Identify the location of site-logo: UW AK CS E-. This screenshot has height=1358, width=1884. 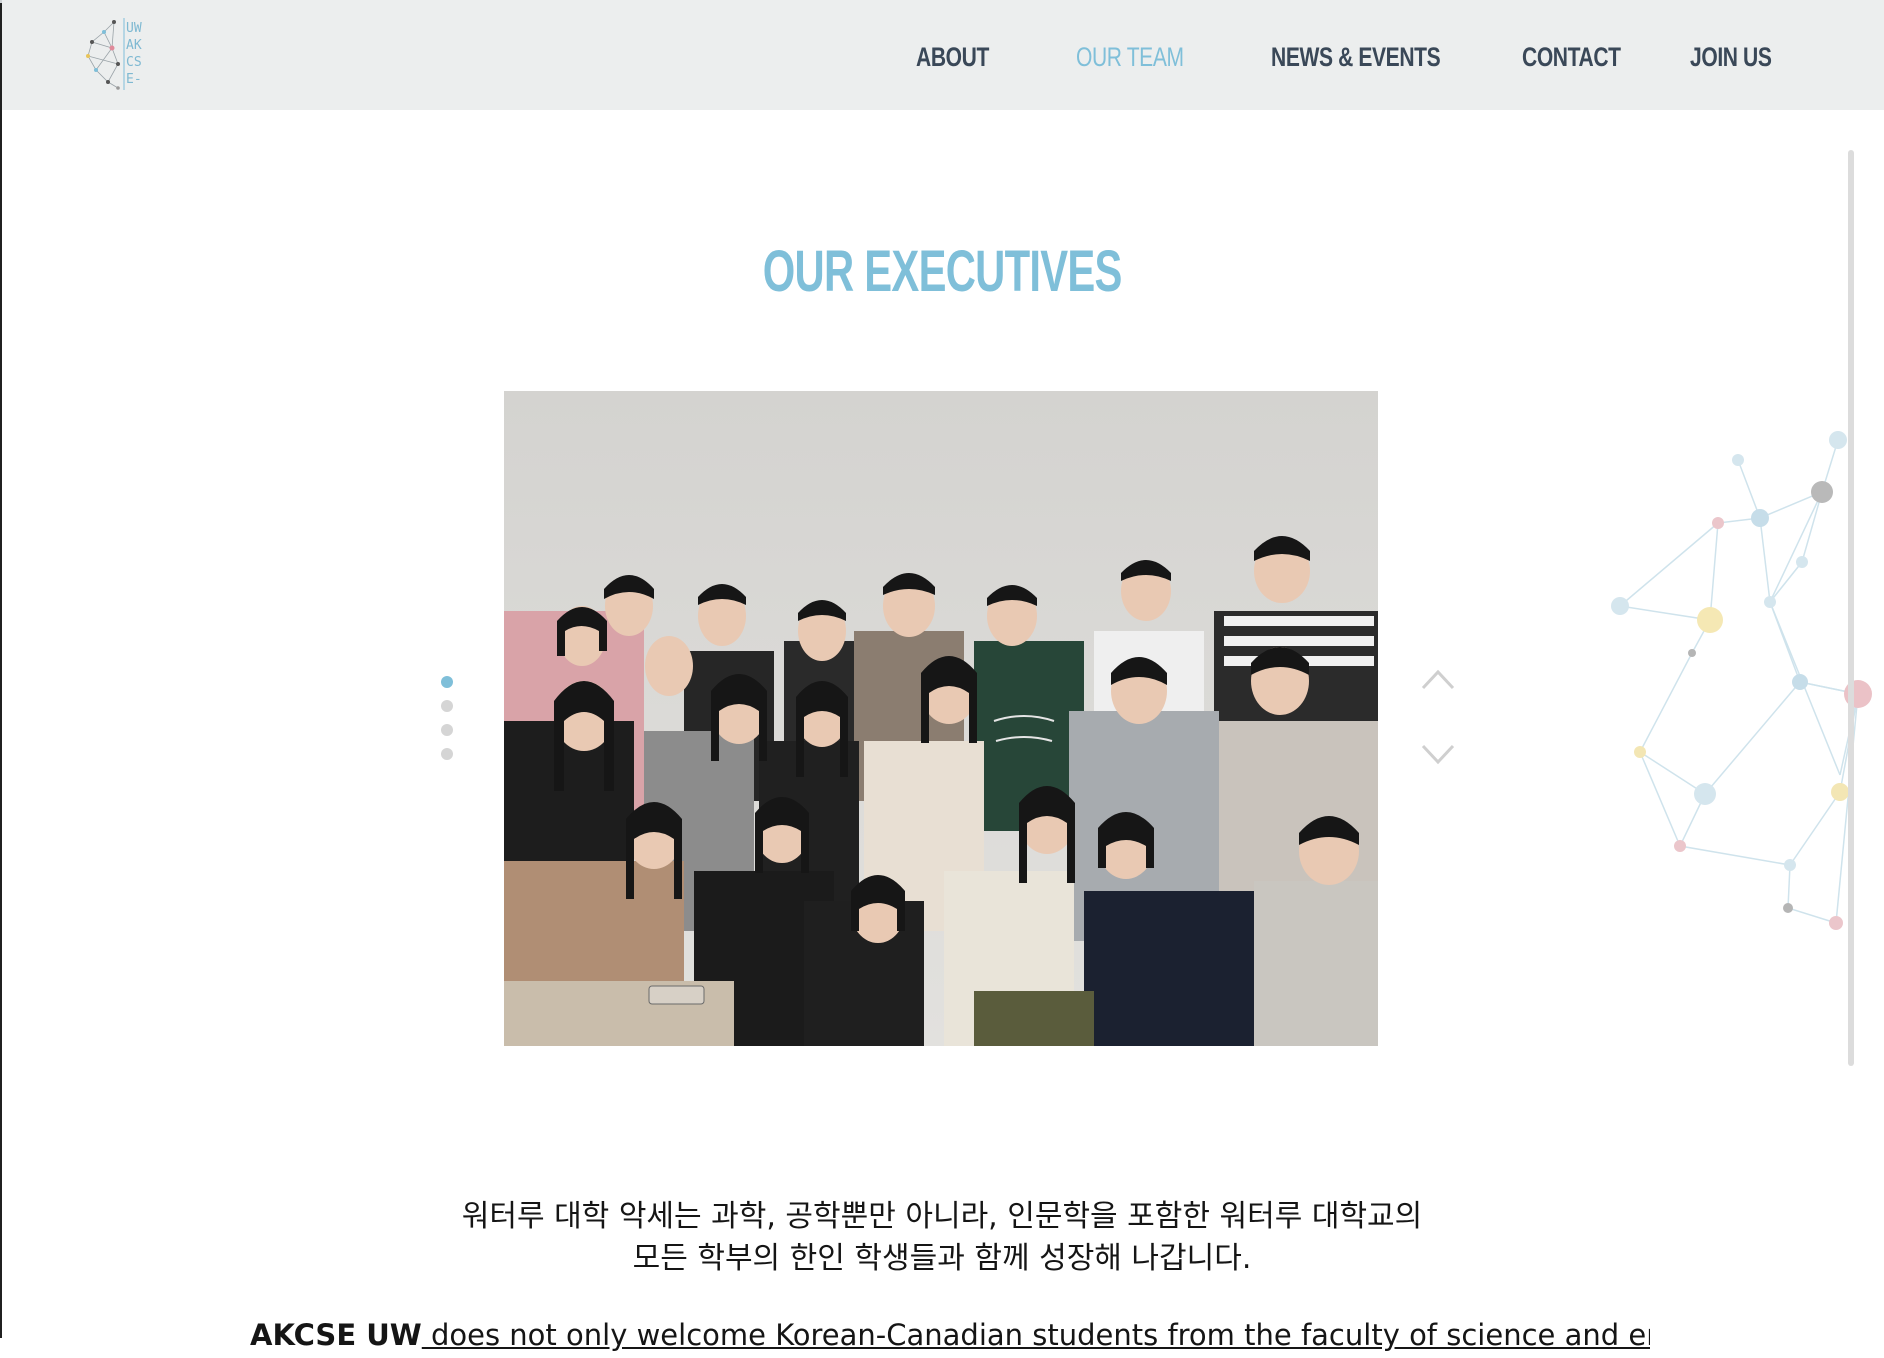
(116, 52).